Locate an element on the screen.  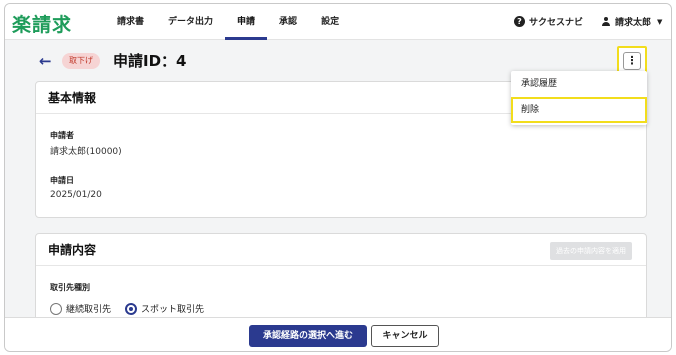
page-title: 申請ID：4 is located at coordinates (150, 61).